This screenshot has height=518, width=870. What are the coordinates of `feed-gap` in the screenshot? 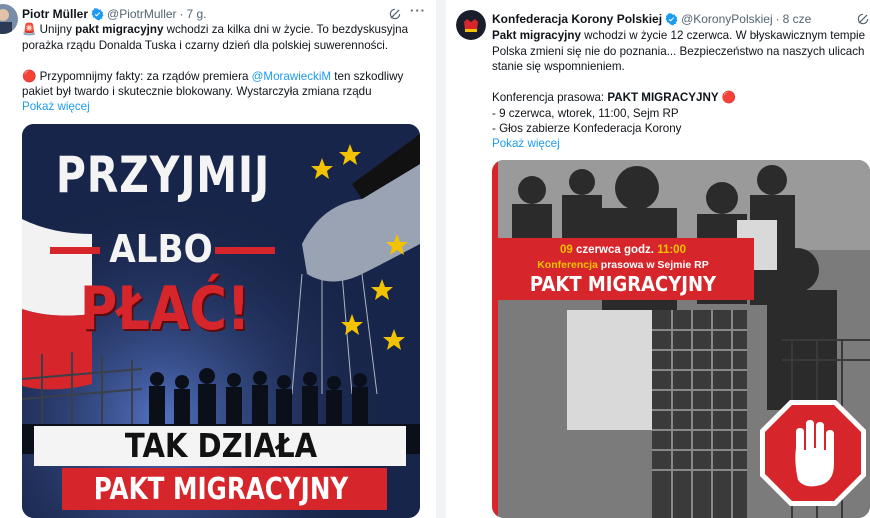 It's located at (441, 259).